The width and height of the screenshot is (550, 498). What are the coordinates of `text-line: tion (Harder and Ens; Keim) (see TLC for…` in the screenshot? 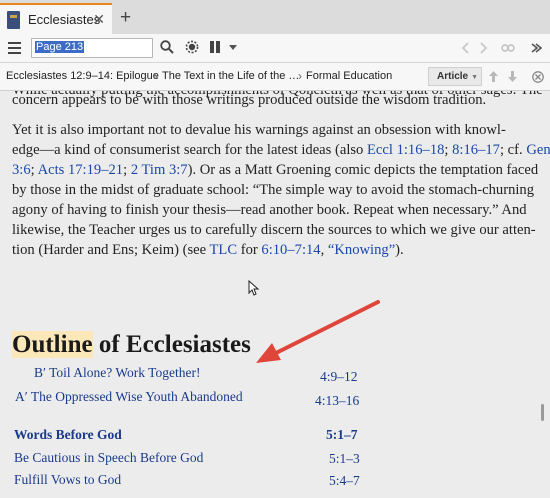 It's located at (268, 250).